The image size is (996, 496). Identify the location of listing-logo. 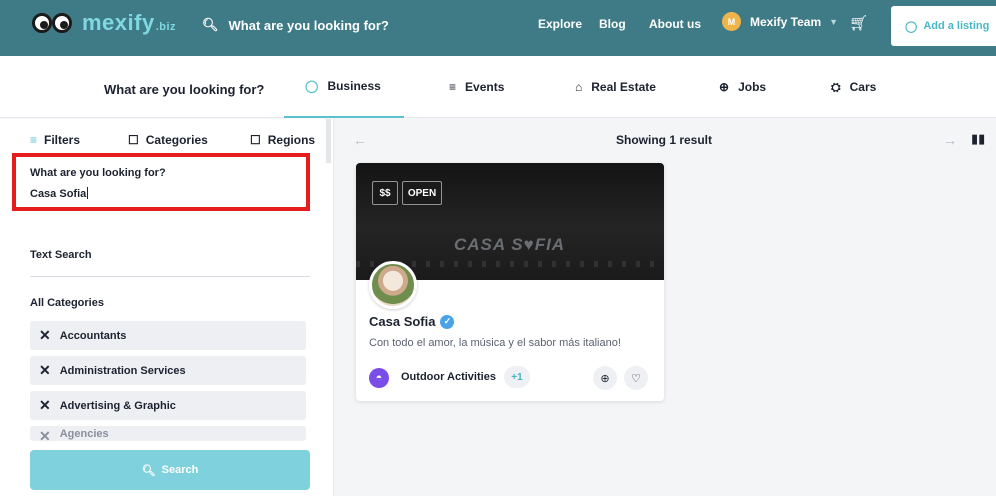
(393, 285).